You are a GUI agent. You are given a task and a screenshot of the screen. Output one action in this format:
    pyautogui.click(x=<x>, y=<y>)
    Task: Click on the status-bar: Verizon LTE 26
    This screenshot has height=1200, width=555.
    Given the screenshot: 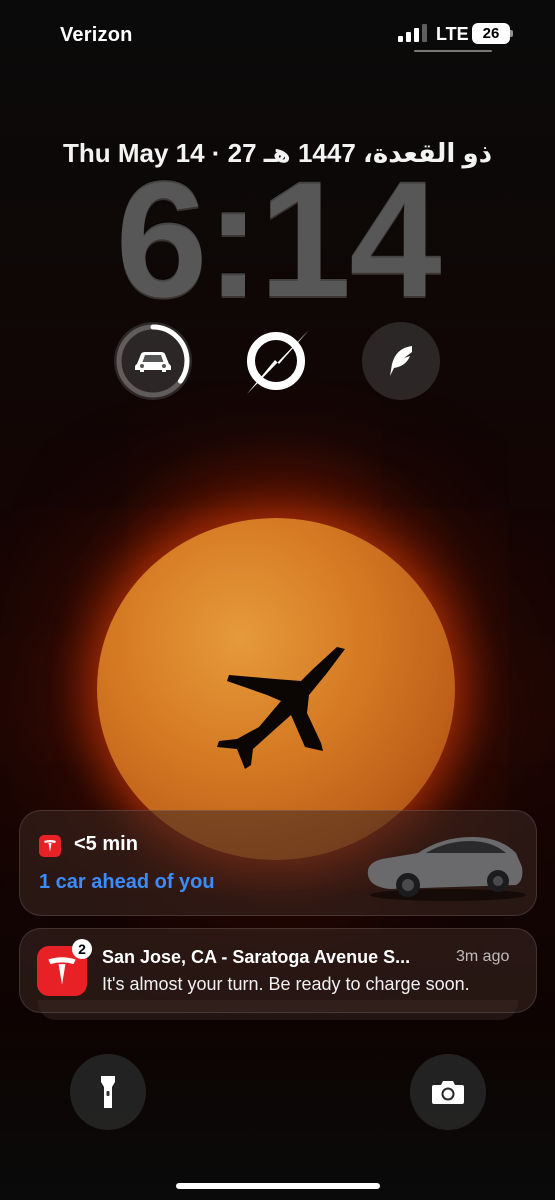 What is the action you would take?
    pyautogui.click(x=277, y=35)
    